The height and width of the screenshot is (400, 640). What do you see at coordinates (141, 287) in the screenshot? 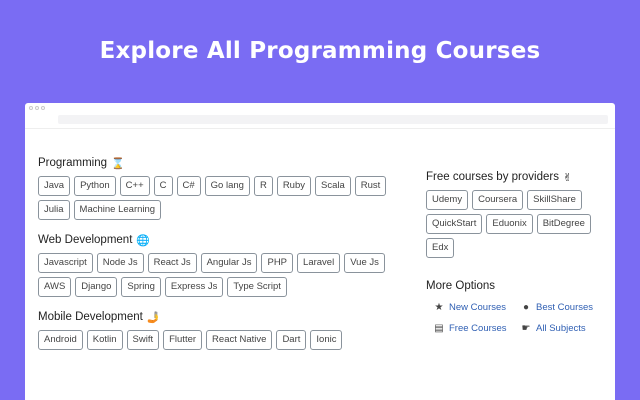
I see `course-tag: Spring` at bounding box center [141, 287].